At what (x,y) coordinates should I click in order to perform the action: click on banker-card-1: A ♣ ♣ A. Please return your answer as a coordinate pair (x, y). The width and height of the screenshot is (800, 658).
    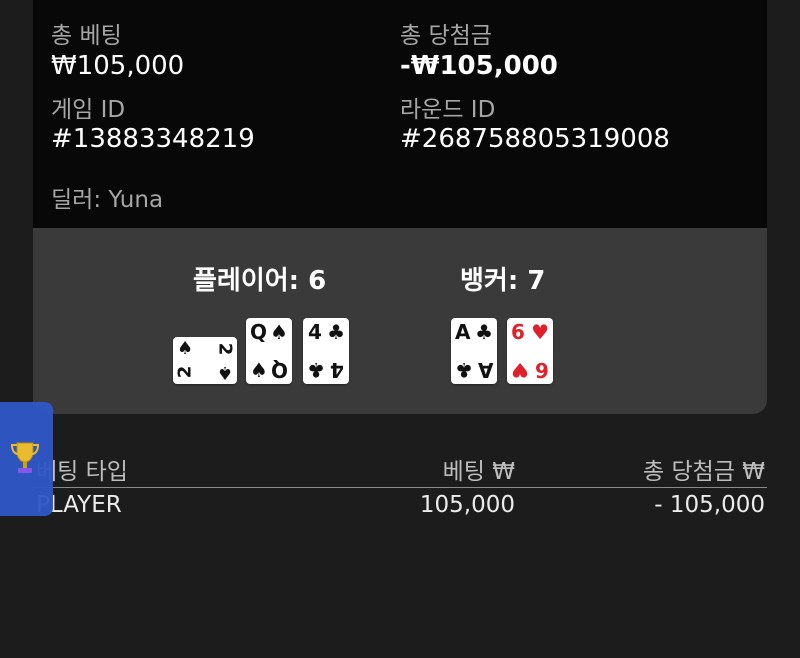
    Looking at the image, I should click on (474, 351).